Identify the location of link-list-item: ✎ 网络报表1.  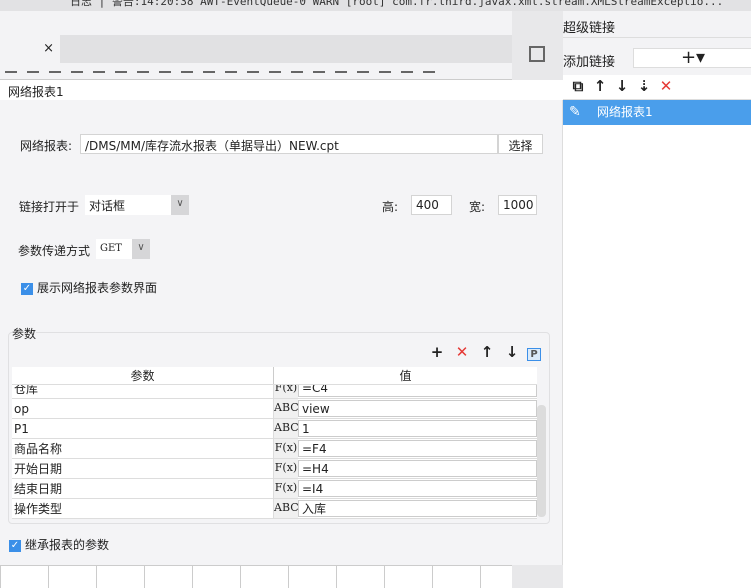
(657, 112).